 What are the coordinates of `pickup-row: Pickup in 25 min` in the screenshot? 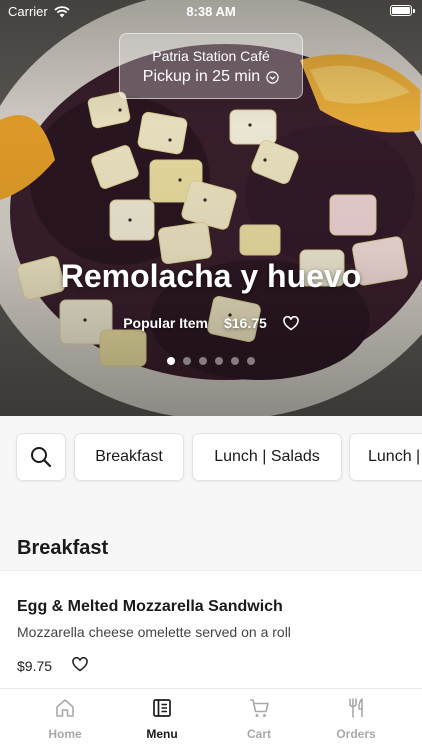 It's located at (211, 77).